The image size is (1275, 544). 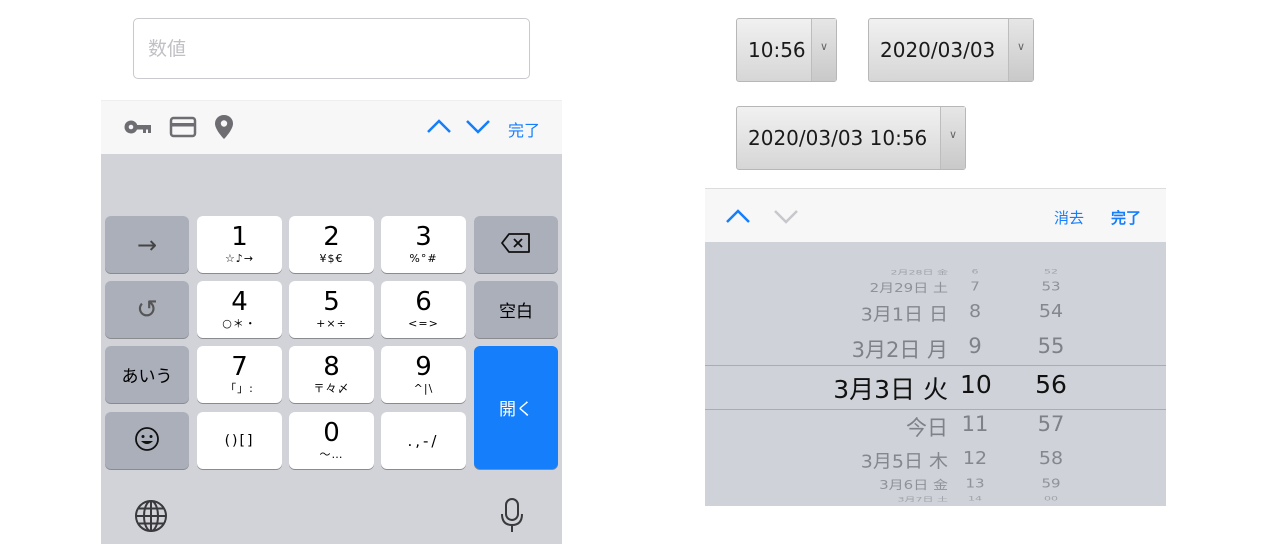 I want to click on backspace-icon, so click(x=516, y=245).